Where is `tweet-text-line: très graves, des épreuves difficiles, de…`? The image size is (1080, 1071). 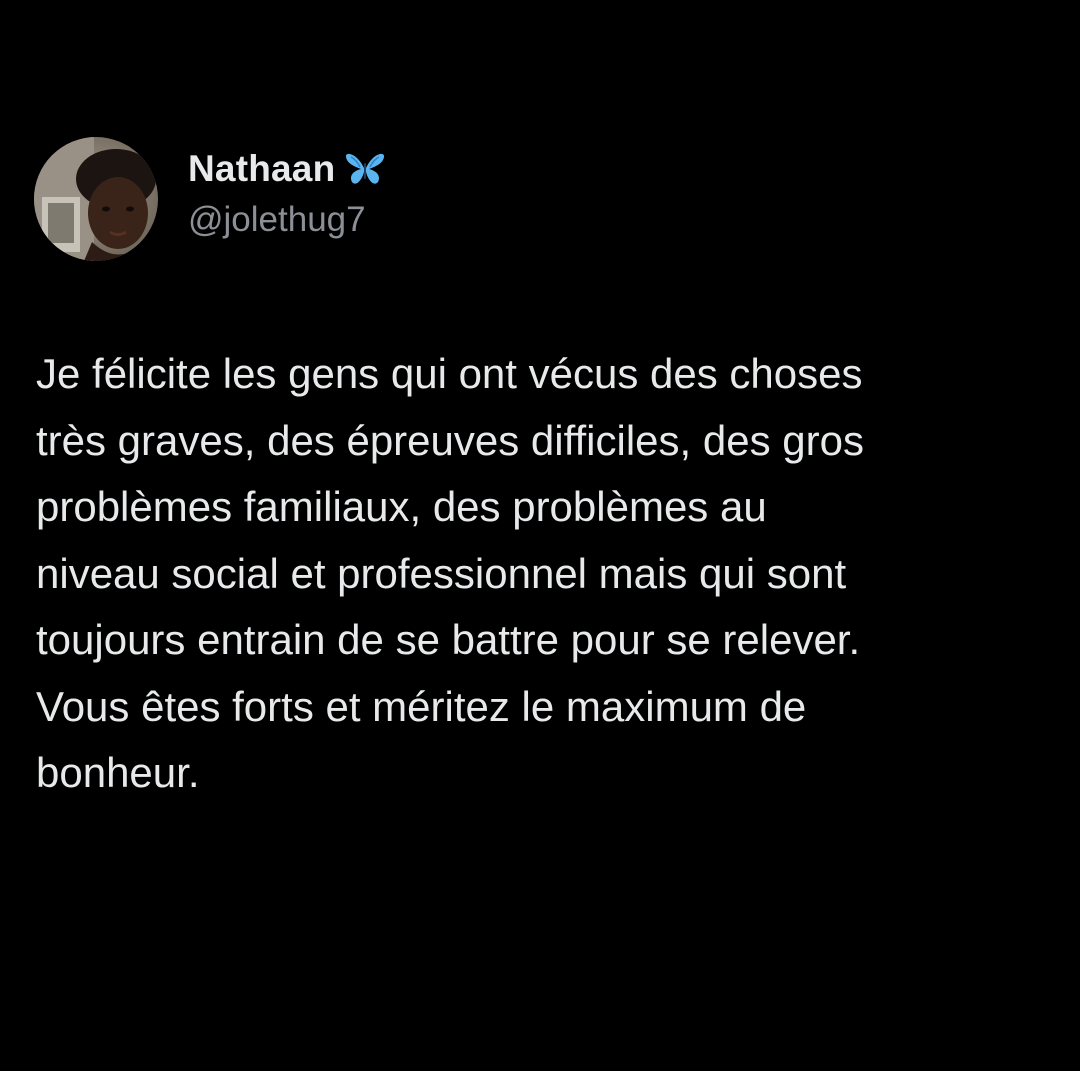
tweet-text-line: très graves, des épreuves difficiles, de… is located at coordinates (450, 440).